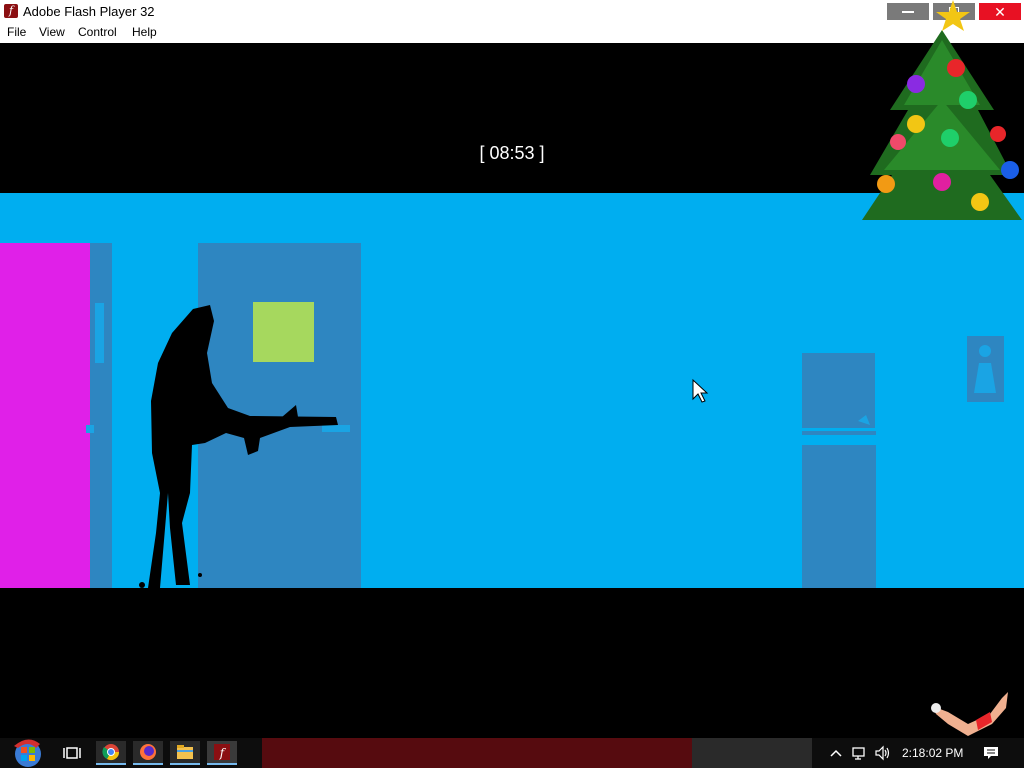  I want to click on restroom-sign-head, so click(985, 351).